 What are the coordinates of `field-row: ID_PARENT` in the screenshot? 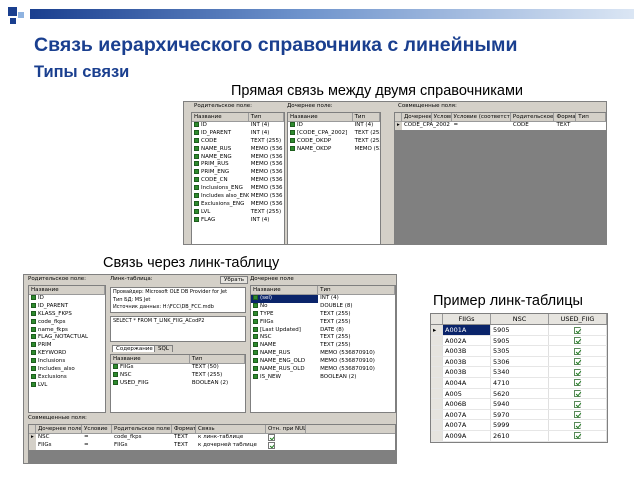 It's located at (67, 306).